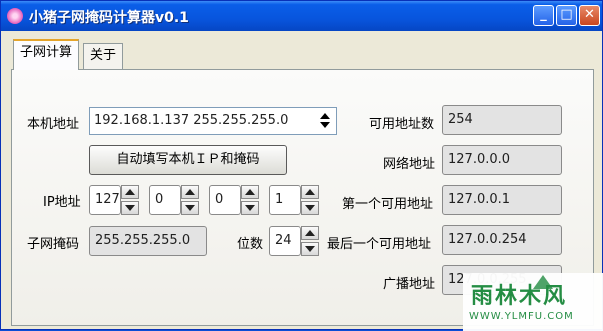 The width and height of the screenshot is (603, 331). I want to click on bits-spinner, so click(310, 241).